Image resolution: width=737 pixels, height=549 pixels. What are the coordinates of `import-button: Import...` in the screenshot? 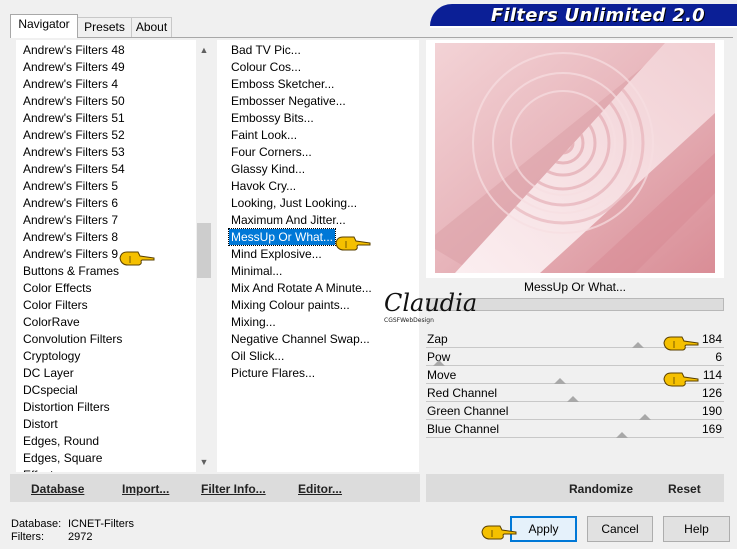 It's located at (145, 489).